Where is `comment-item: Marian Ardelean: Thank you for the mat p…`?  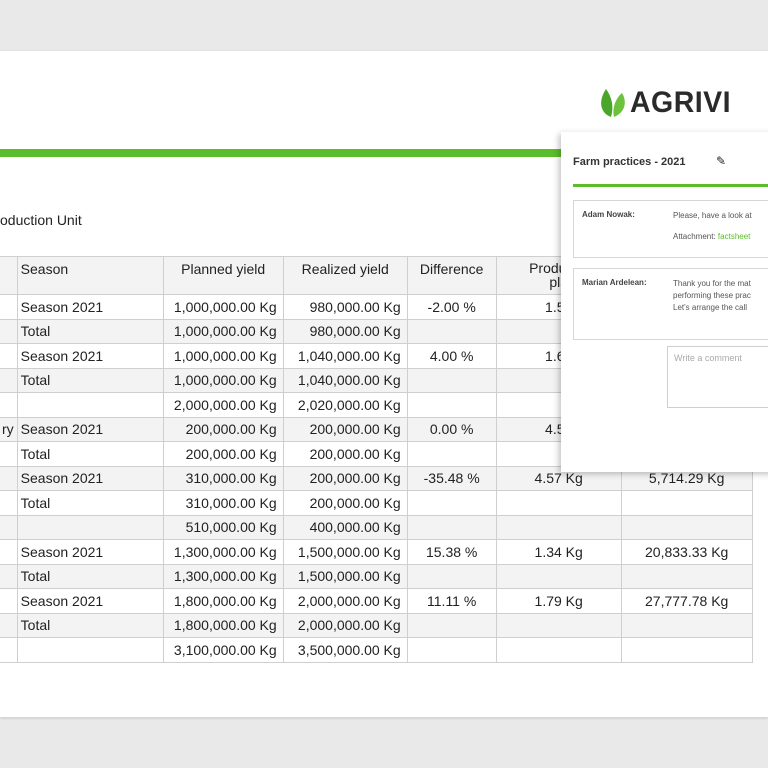 comment-item: Marian Ardelean: Thank you for the mat p… is located at coordinates (670, 304).